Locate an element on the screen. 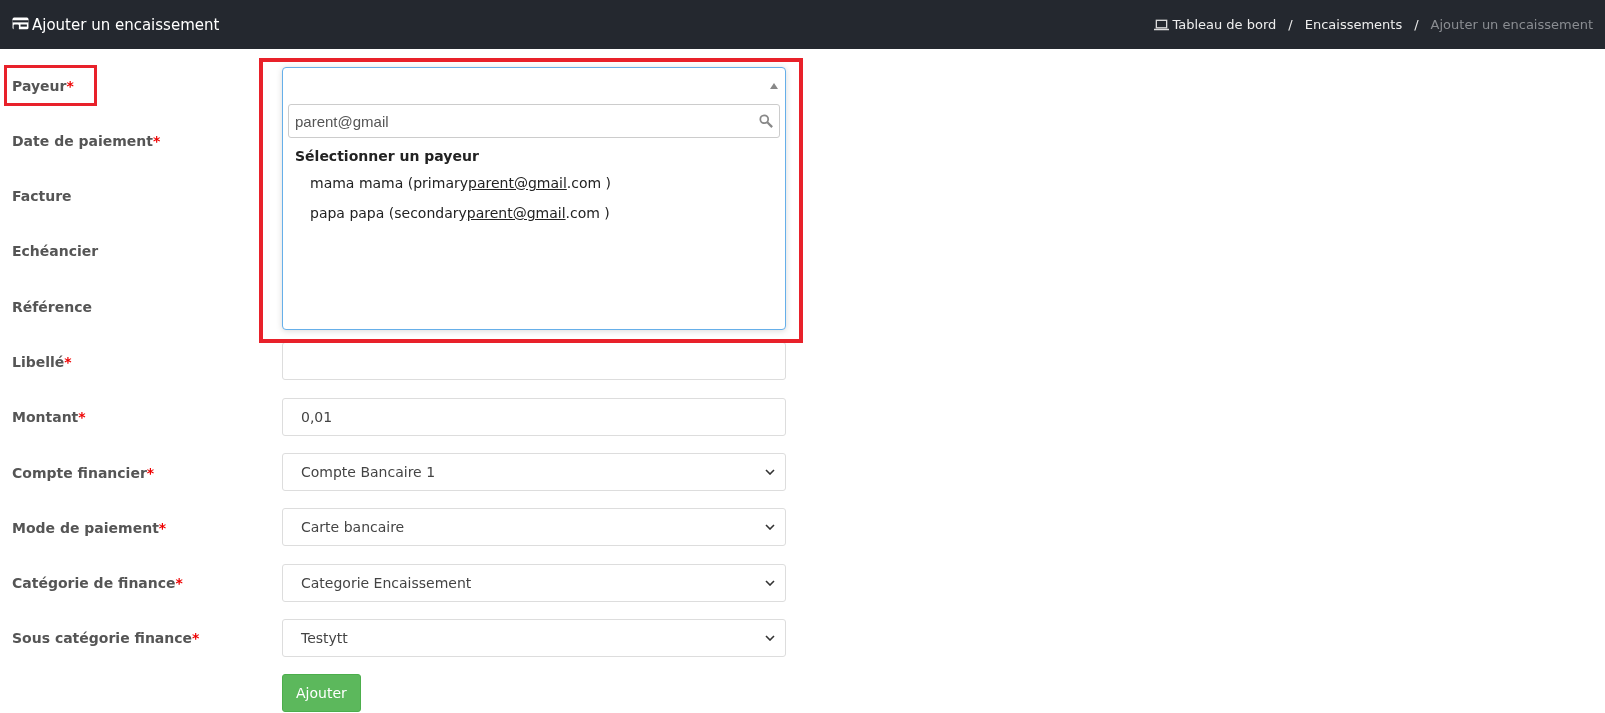 The height and width of the screenshot is (713, 1605). text-field is located at coordinates (534, 361).